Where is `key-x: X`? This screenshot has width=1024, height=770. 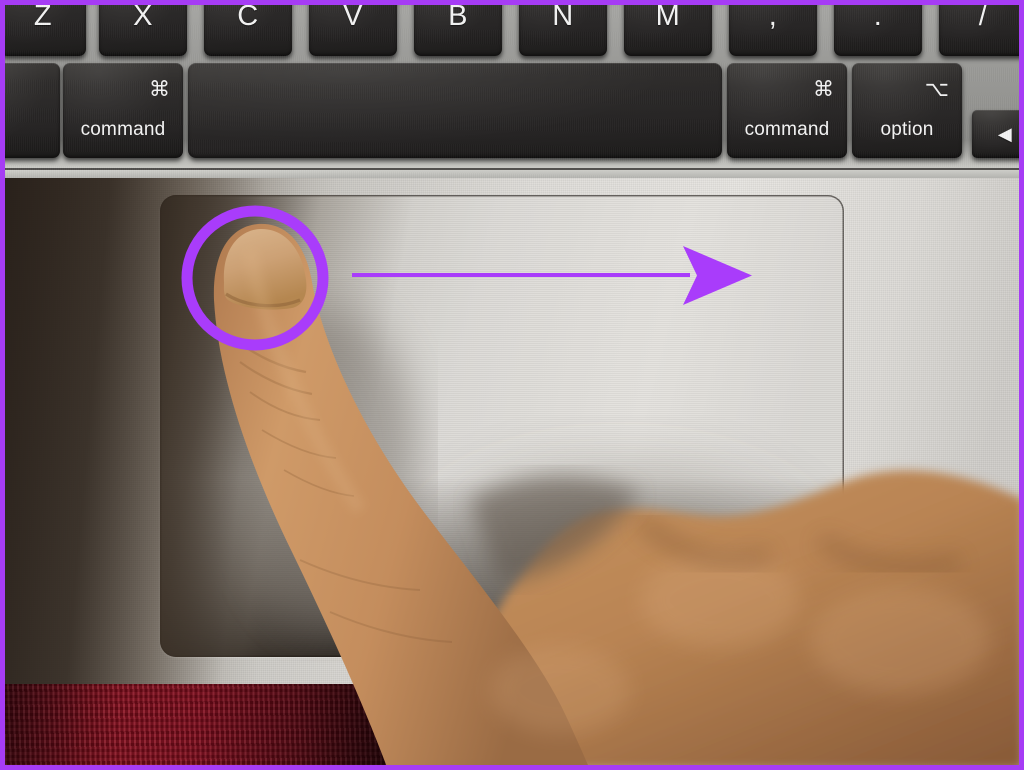 key-x: X is located at coordinates (143, 28).